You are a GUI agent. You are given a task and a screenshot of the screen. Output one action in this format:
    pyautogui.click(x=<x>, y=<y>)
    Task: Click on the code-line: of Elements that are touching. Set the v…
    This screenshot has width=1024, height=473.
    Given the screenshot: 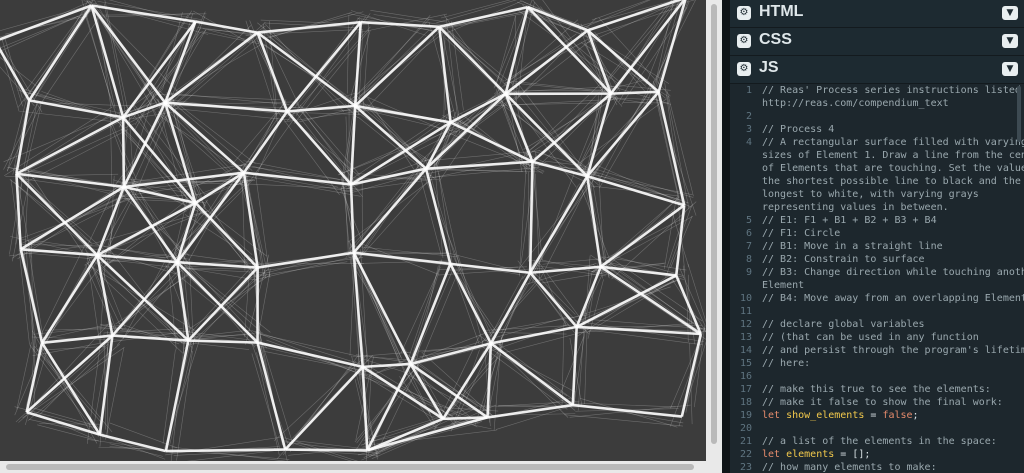 What is the action you would take?
    pyautogui.click(x=877, y=168)
    